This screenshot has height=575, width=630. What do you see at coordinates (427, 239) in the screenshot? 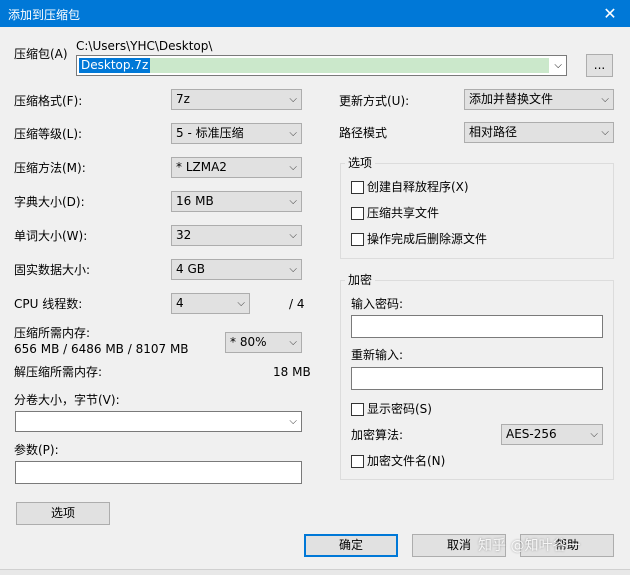
I see `delete-source-label: 操作完成后删除源文件` at bounding box center [427, 239].